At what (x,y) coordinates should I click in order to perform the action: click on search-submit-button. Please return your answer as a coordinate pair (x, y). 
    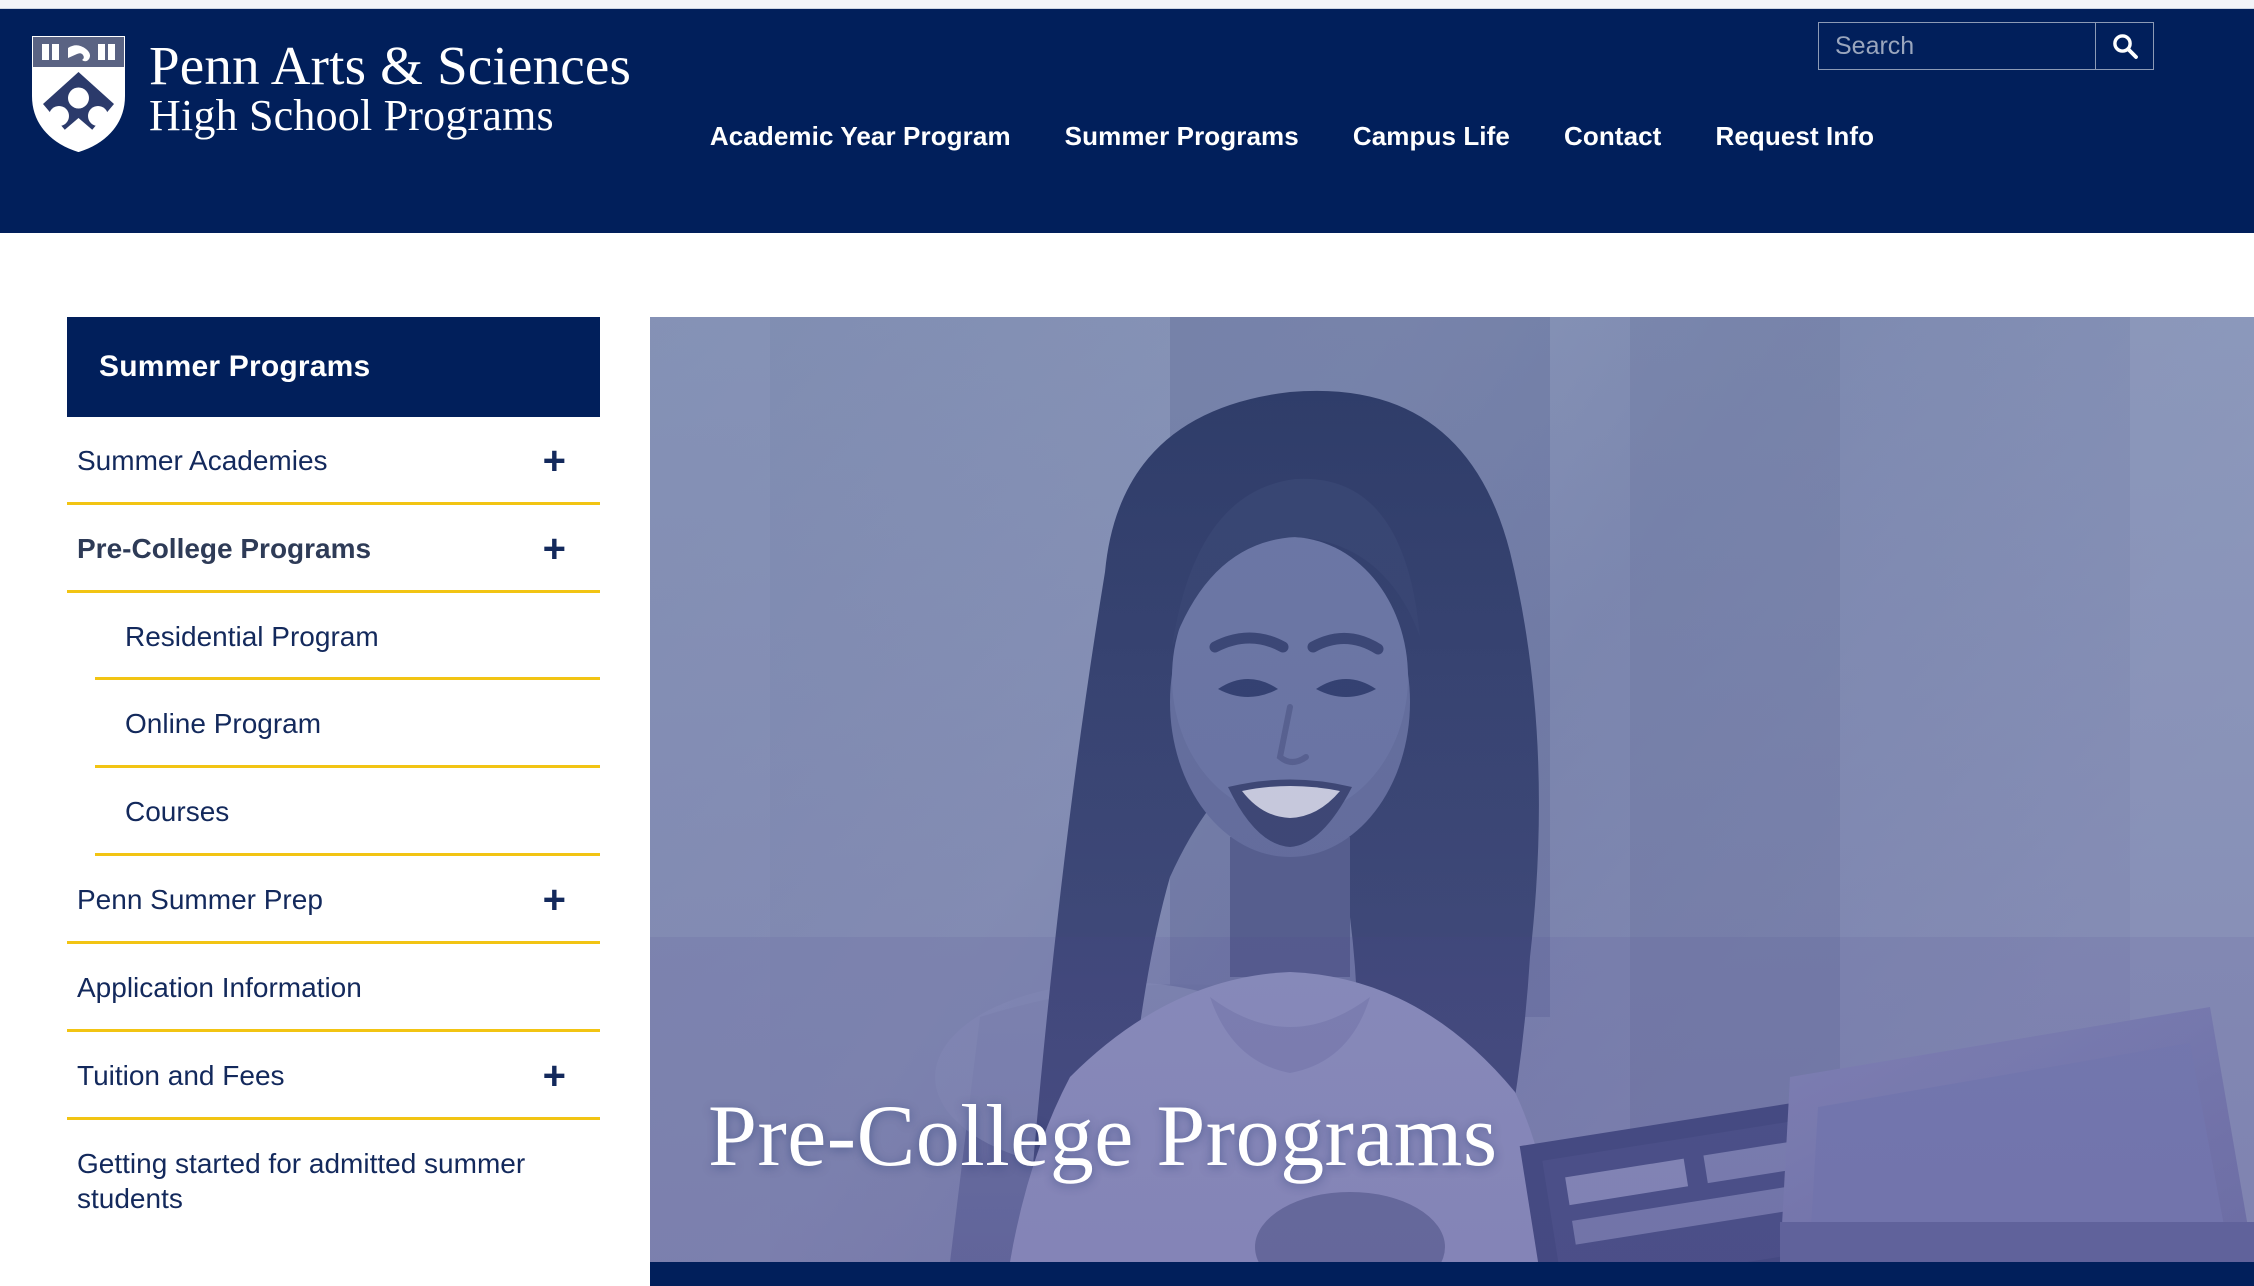
    Looking at the image, I should click on (2124, 46).